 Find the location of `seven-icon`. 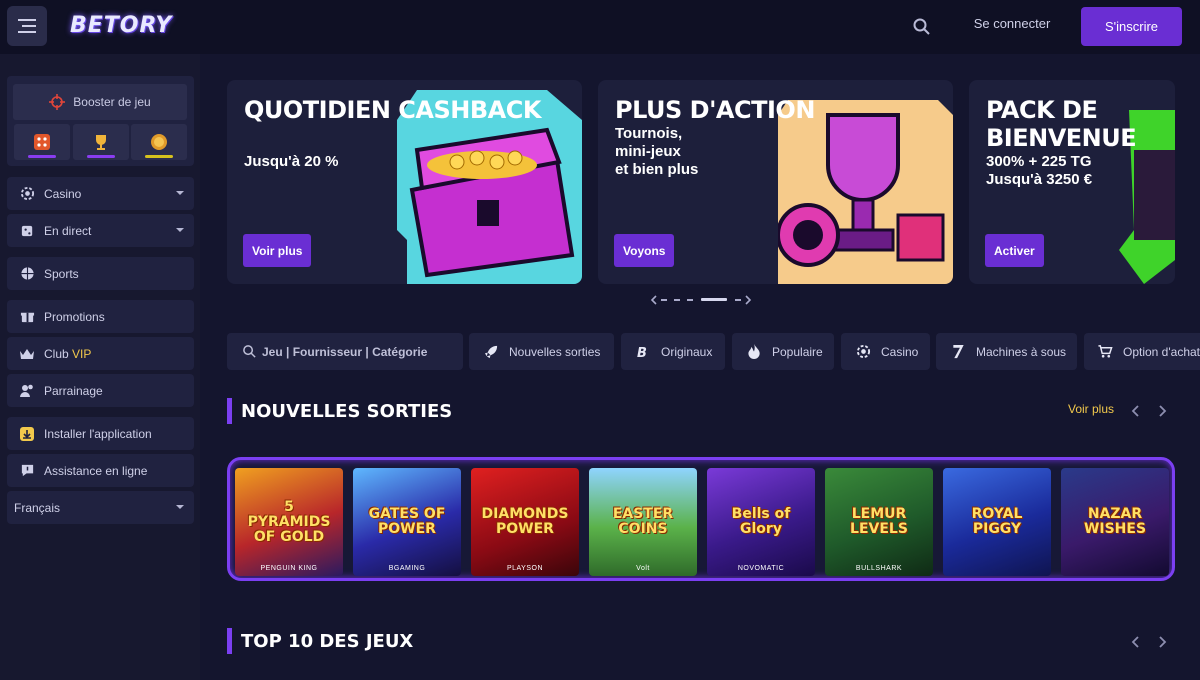

seven-icon is located at coordinates (958, 352).